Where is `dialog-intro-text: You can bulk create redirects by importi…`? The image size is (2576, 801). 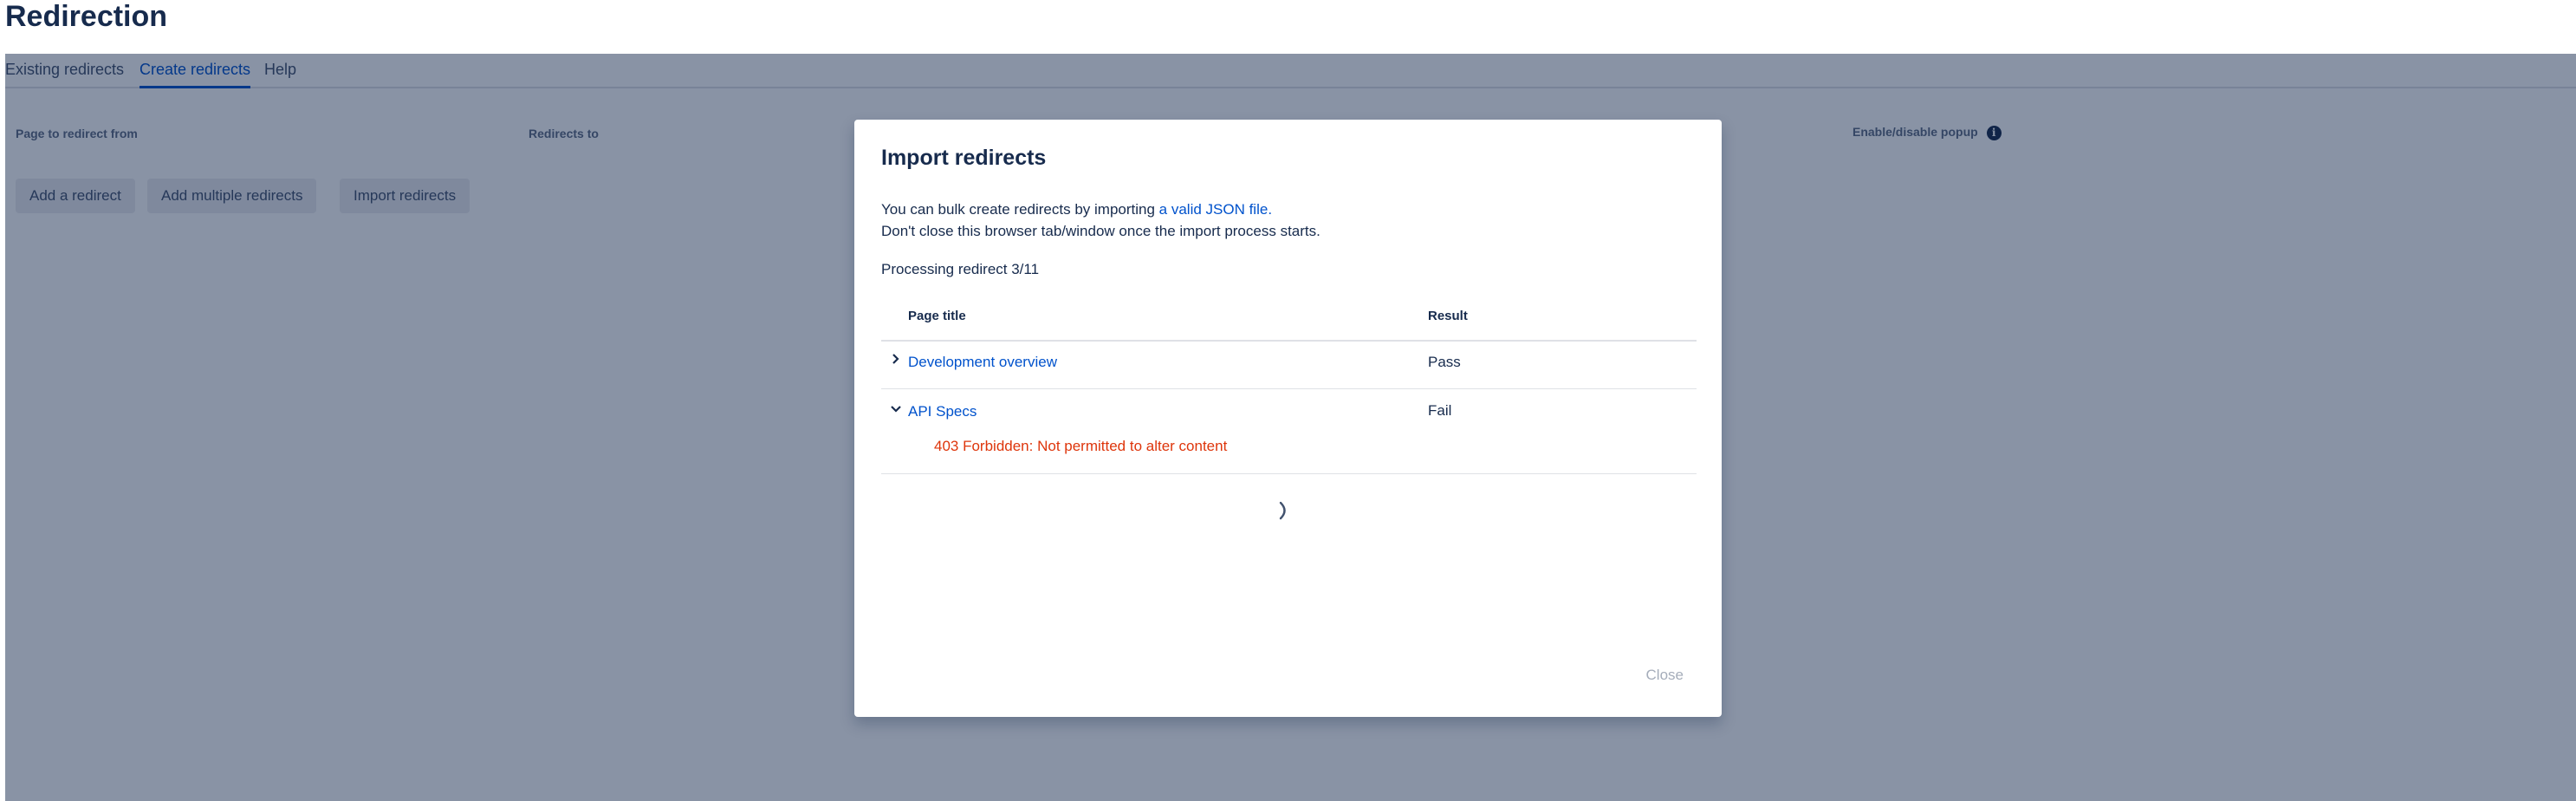
dialog-intro-text: You can bulk create redirects by importi… is located at coordinates (1020, 209).